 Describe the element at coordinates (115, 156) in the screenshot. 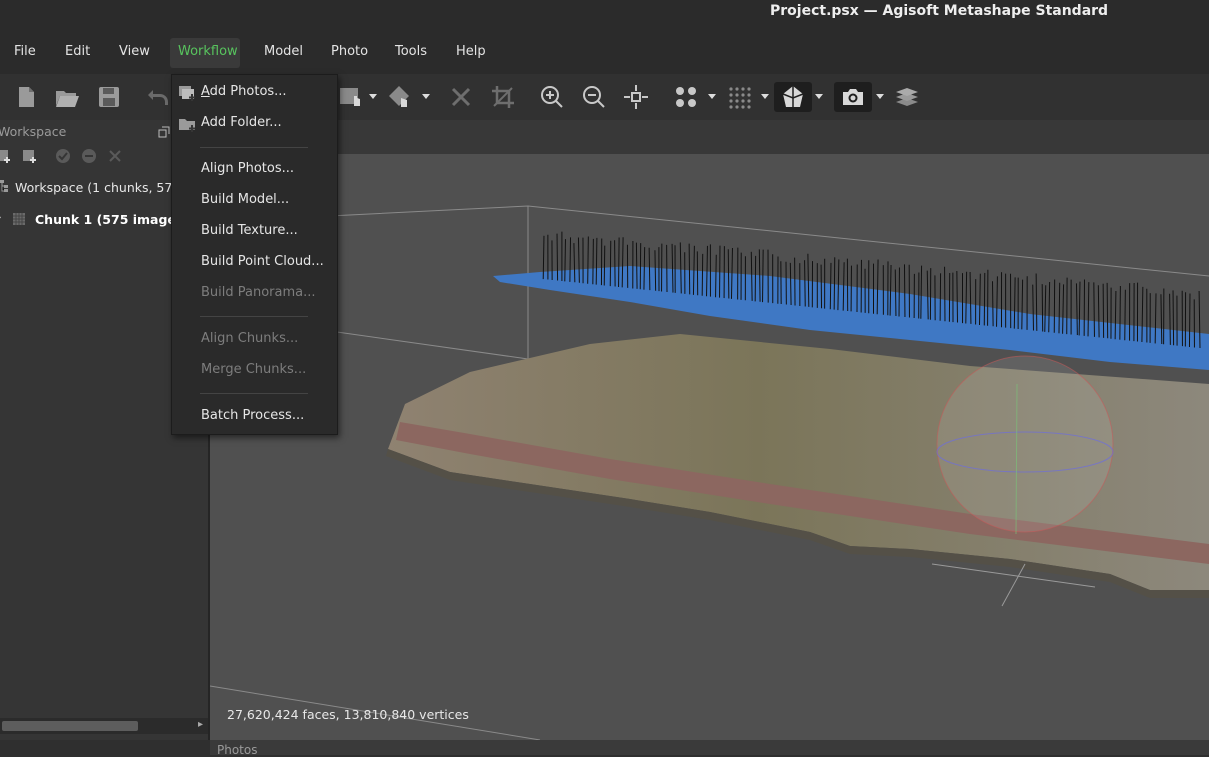

I see `remove-icon` at that location.